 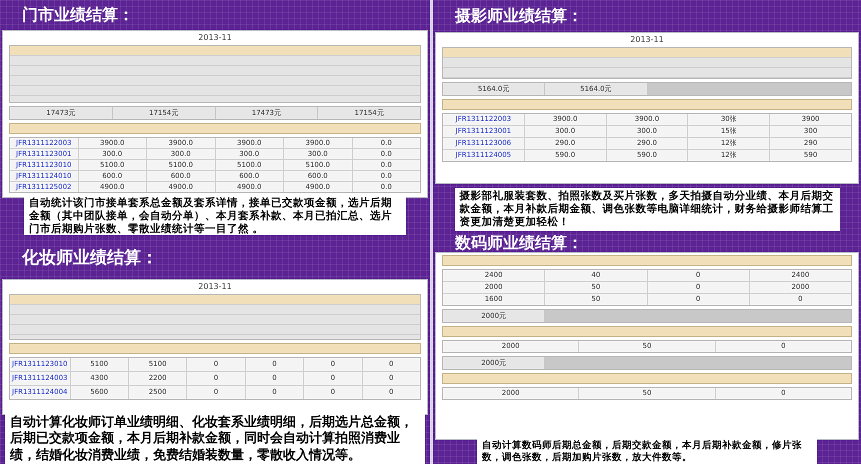 What do you see at coordinates (647, 451) in the screenshot?
I see `caption-text: 自动计算数码师后期总金额，后期交款金额，本月后期补款金额，修片张数，调色张数，后期加购片张数，放大件数等。` at bounding box center [647, 451].